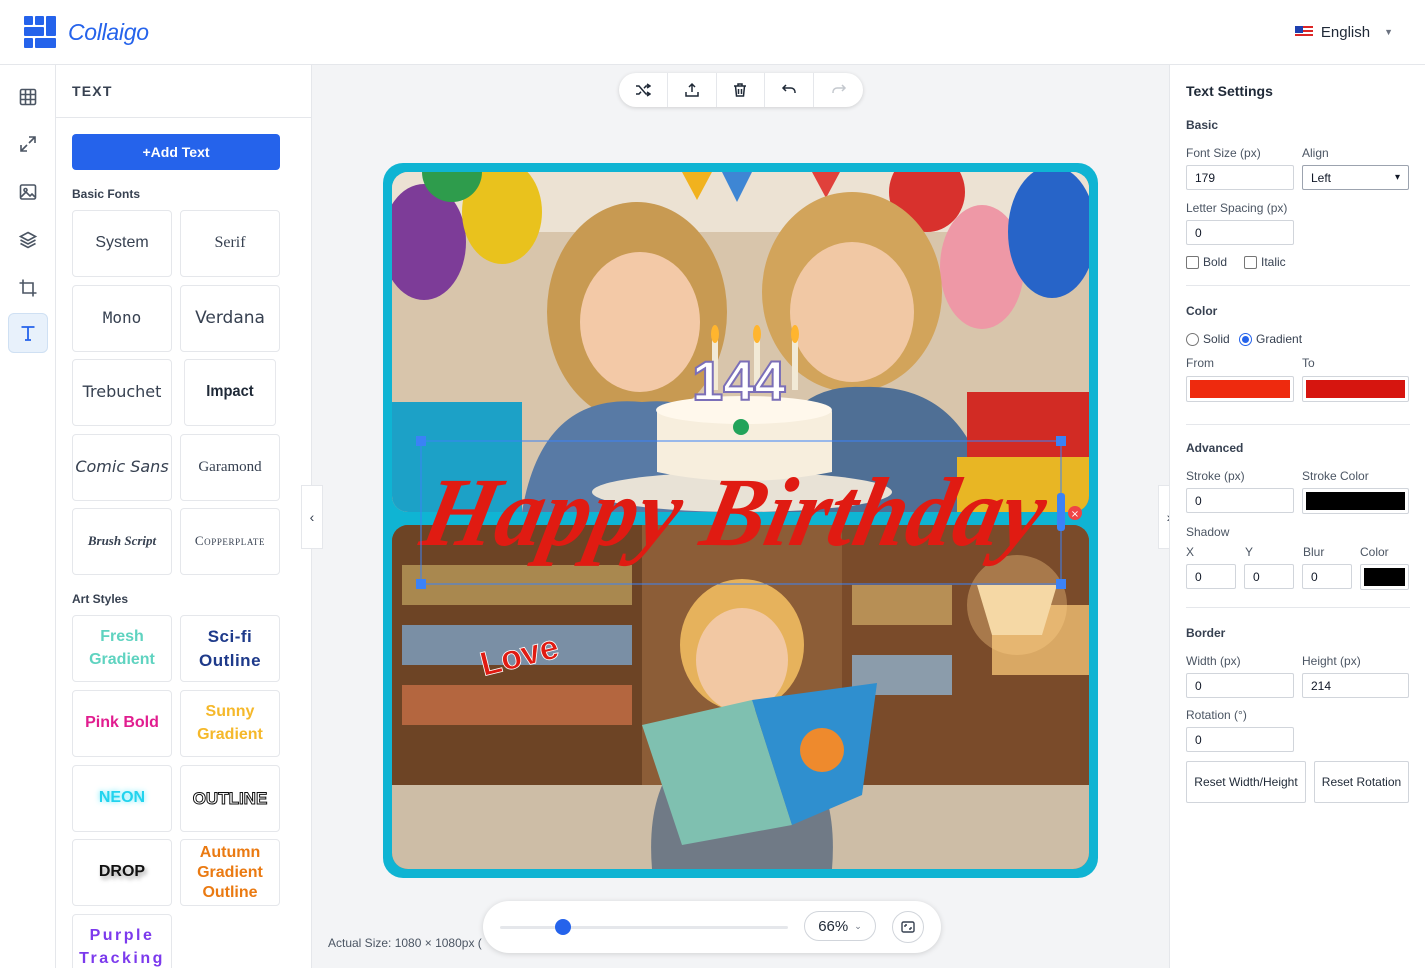 The image size is (1425, 968). Describe the element at coordinates (1269, 576) in the screenshot. I see `shadow-y-input: 0` at that location.